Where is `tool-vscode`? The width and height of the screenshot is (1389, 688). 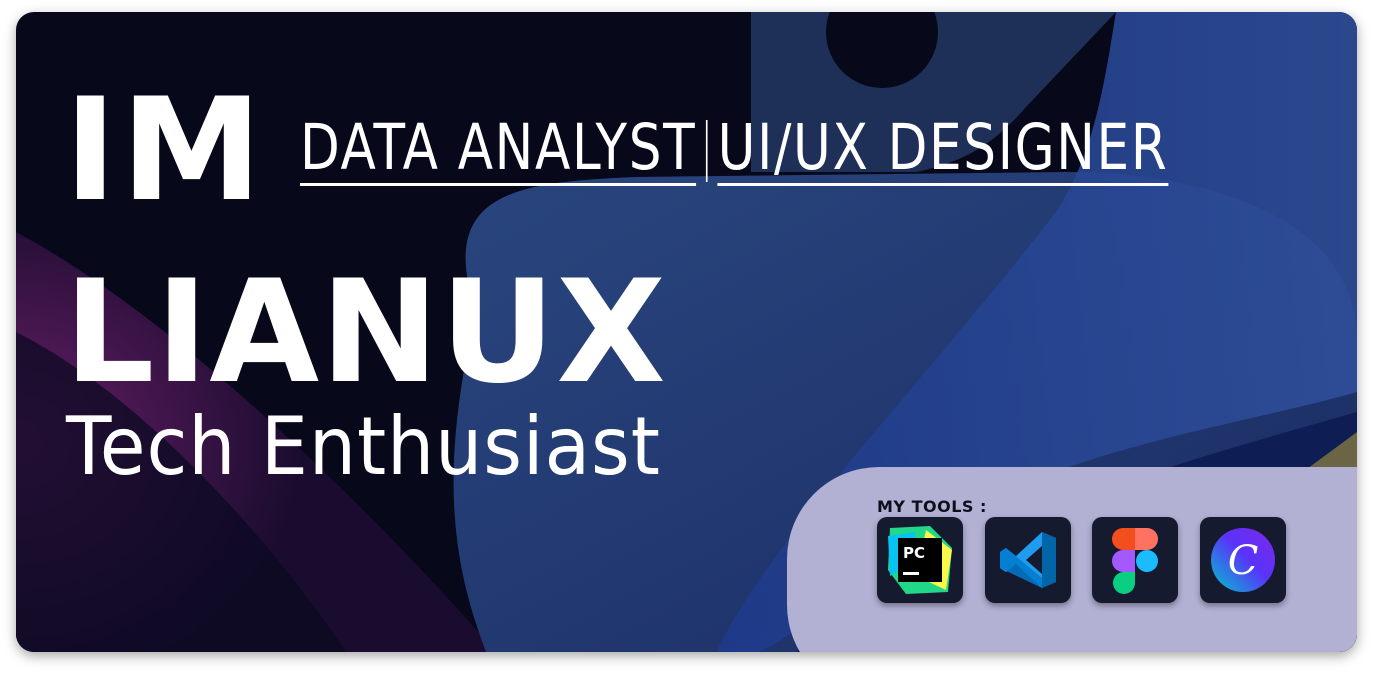 tool-vscode is located at coordinates (1028, 560).